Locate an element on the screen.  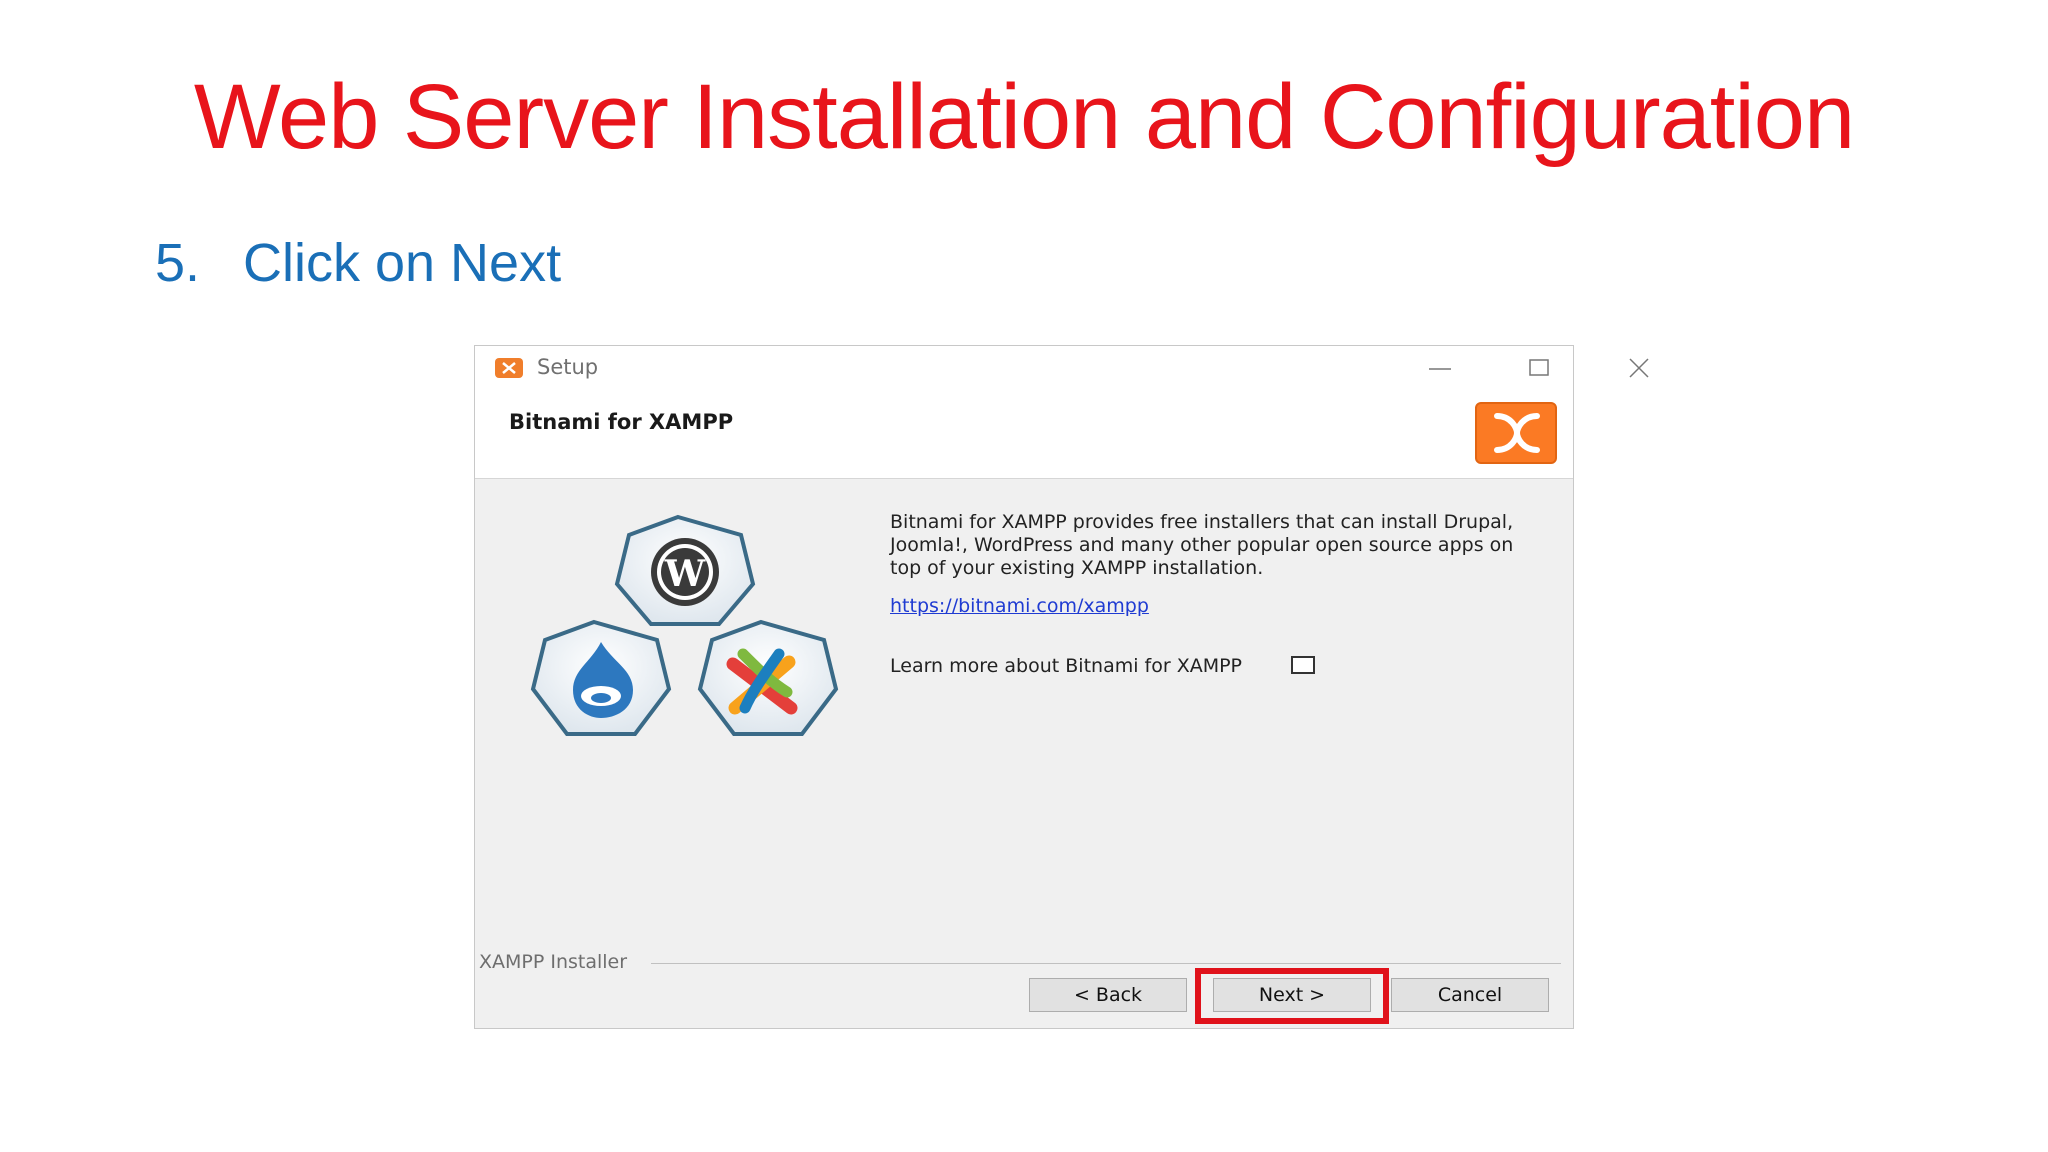
maximize-button is located at coordinates (1538, 368).